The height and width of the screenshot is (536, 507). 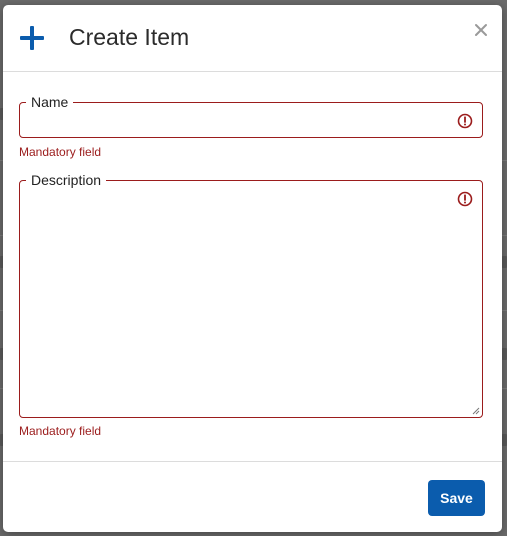 I want to click on close-icon, so click(x=481, y=30).